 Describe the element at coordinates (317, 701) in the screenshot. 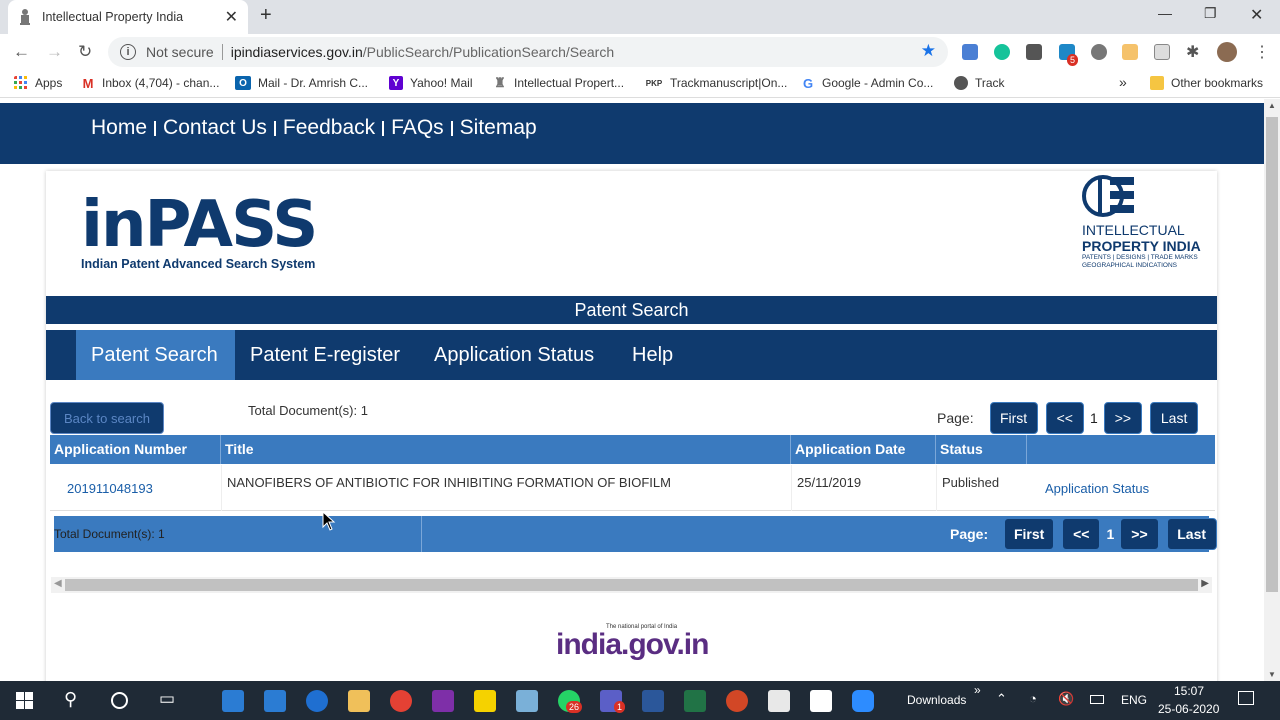

I see `todo-app-icon` at that location.